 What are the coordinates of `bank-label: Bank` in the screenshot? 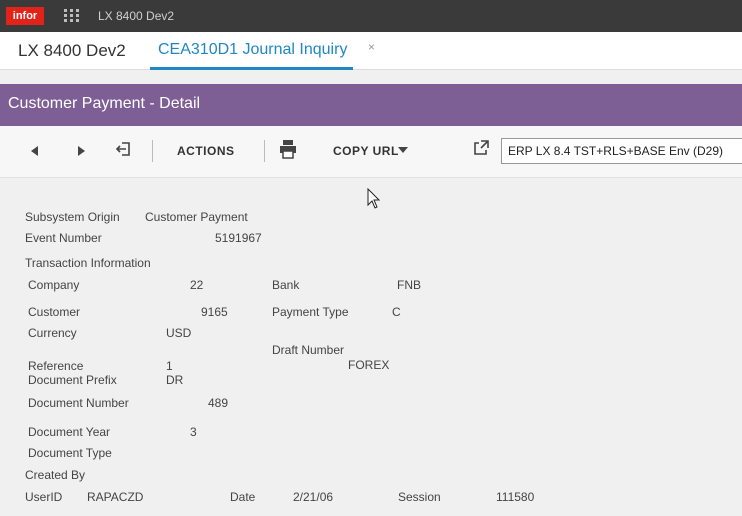 It's located at (286, 285).